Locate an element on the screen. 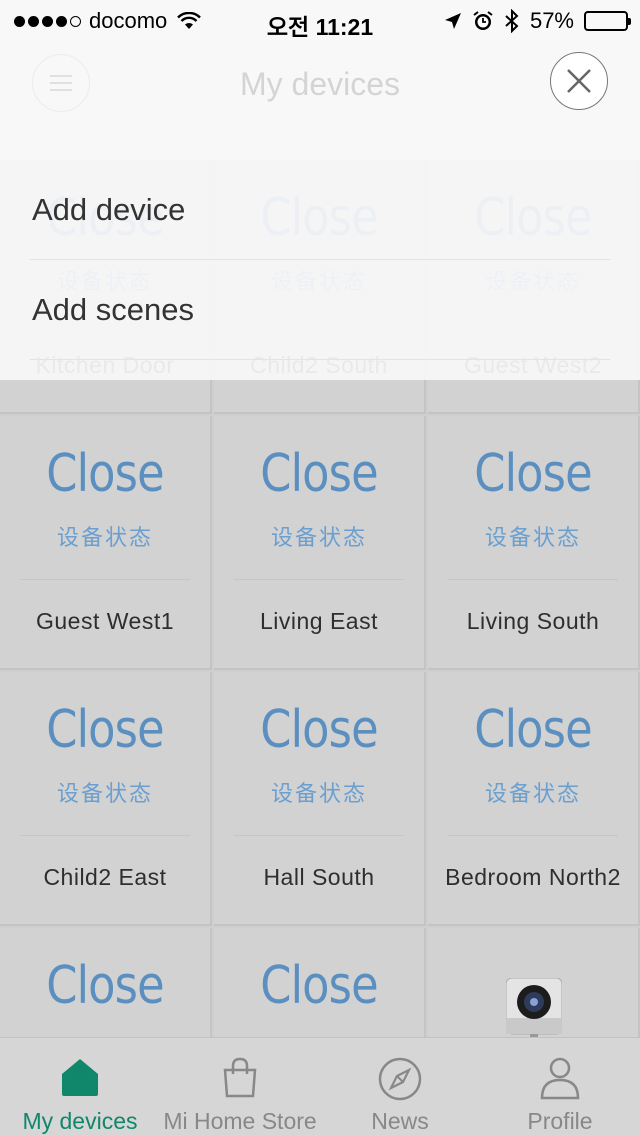 This screenshot has width=640, height=1136. tab-my-devices: My devices is located at coordinates (80, 1087).